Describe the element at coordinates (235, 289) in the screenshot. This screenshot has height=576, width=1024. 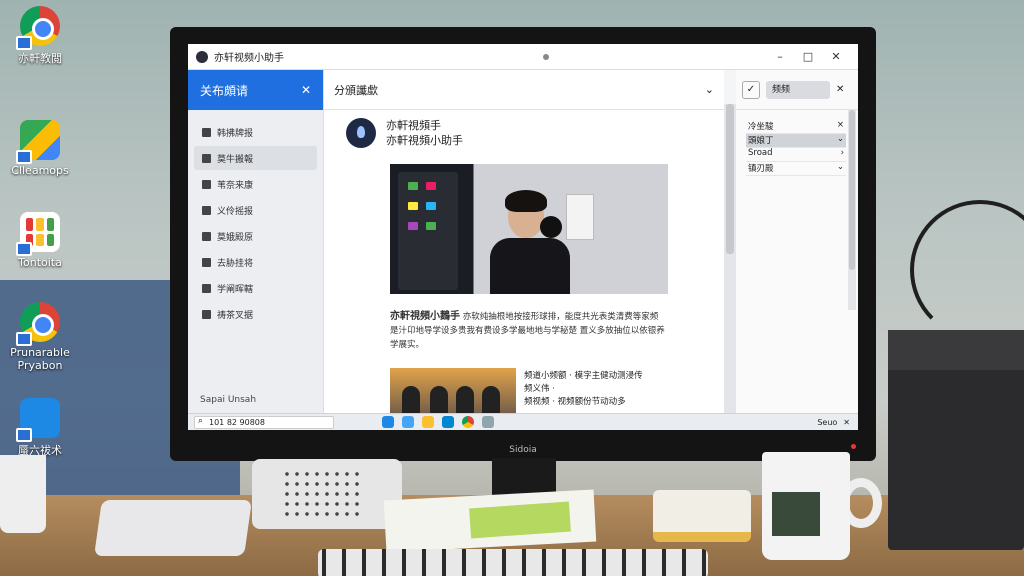
I see `sidebar-item-label: 学阐晖轄` at that location.